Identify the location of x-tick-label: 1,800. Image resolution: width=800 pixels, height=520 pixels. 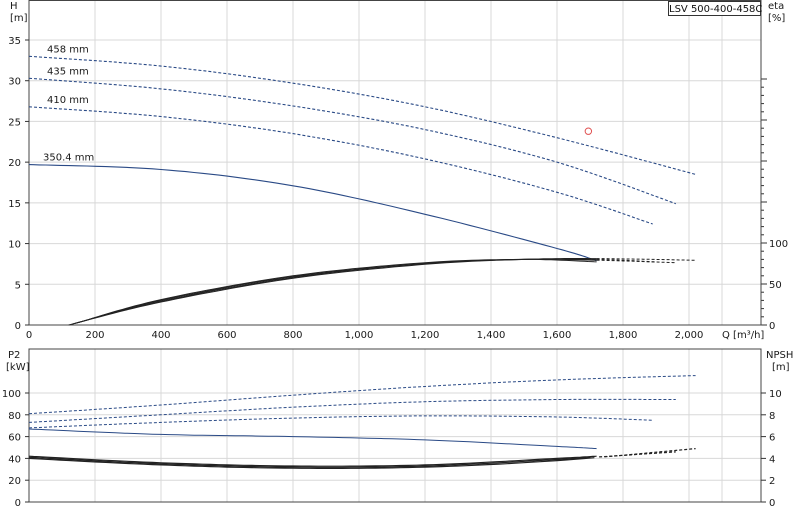
(623, 335).